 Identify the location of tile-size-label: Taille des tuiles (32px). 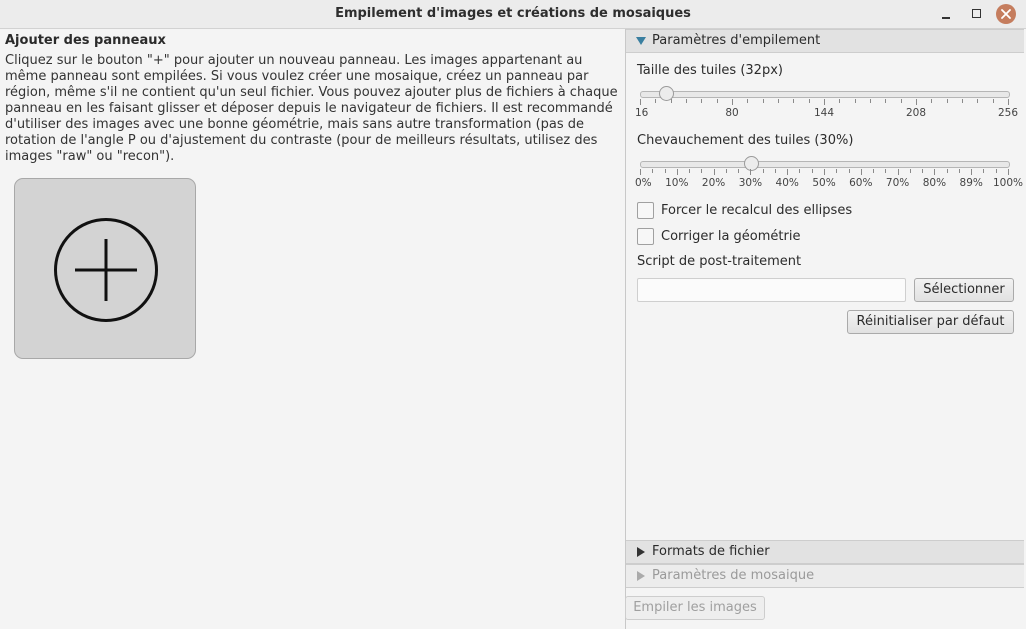
(710, 70).